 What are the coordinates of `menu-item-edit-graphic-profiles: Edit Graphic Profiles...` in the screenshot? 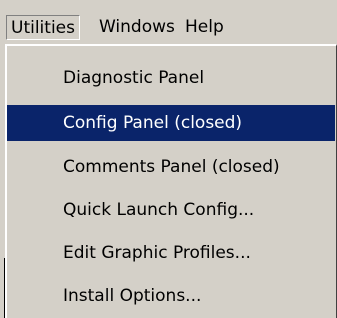 It's located at (171, 253).